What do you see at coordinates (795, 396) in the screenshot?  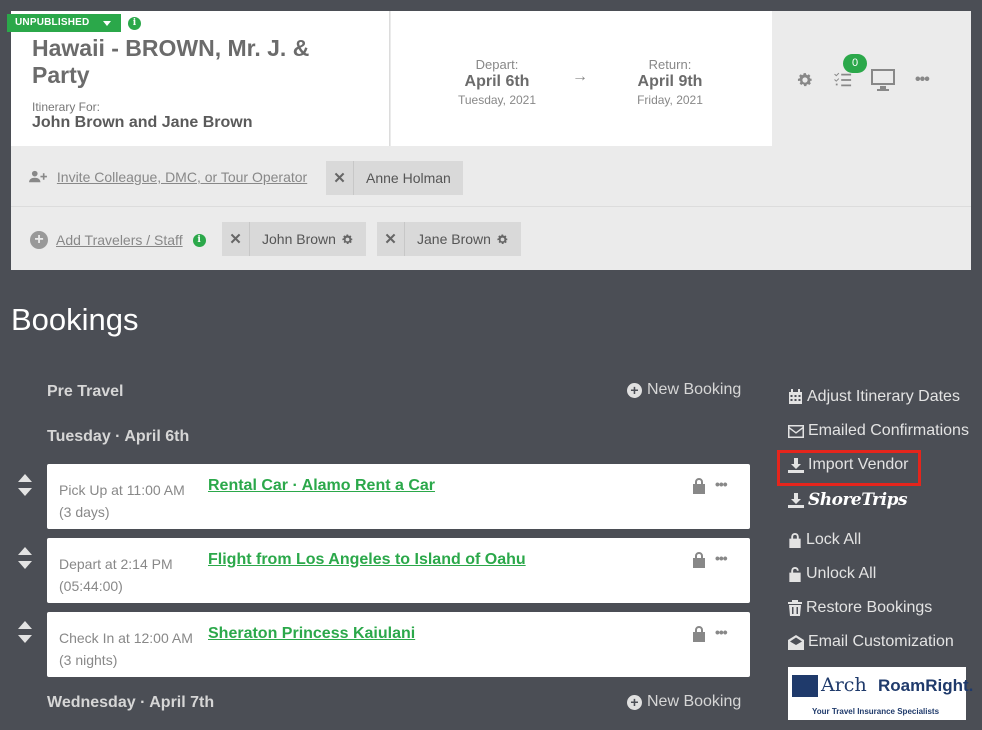 I see `calendar-icon` at bounding box center [795, 396].